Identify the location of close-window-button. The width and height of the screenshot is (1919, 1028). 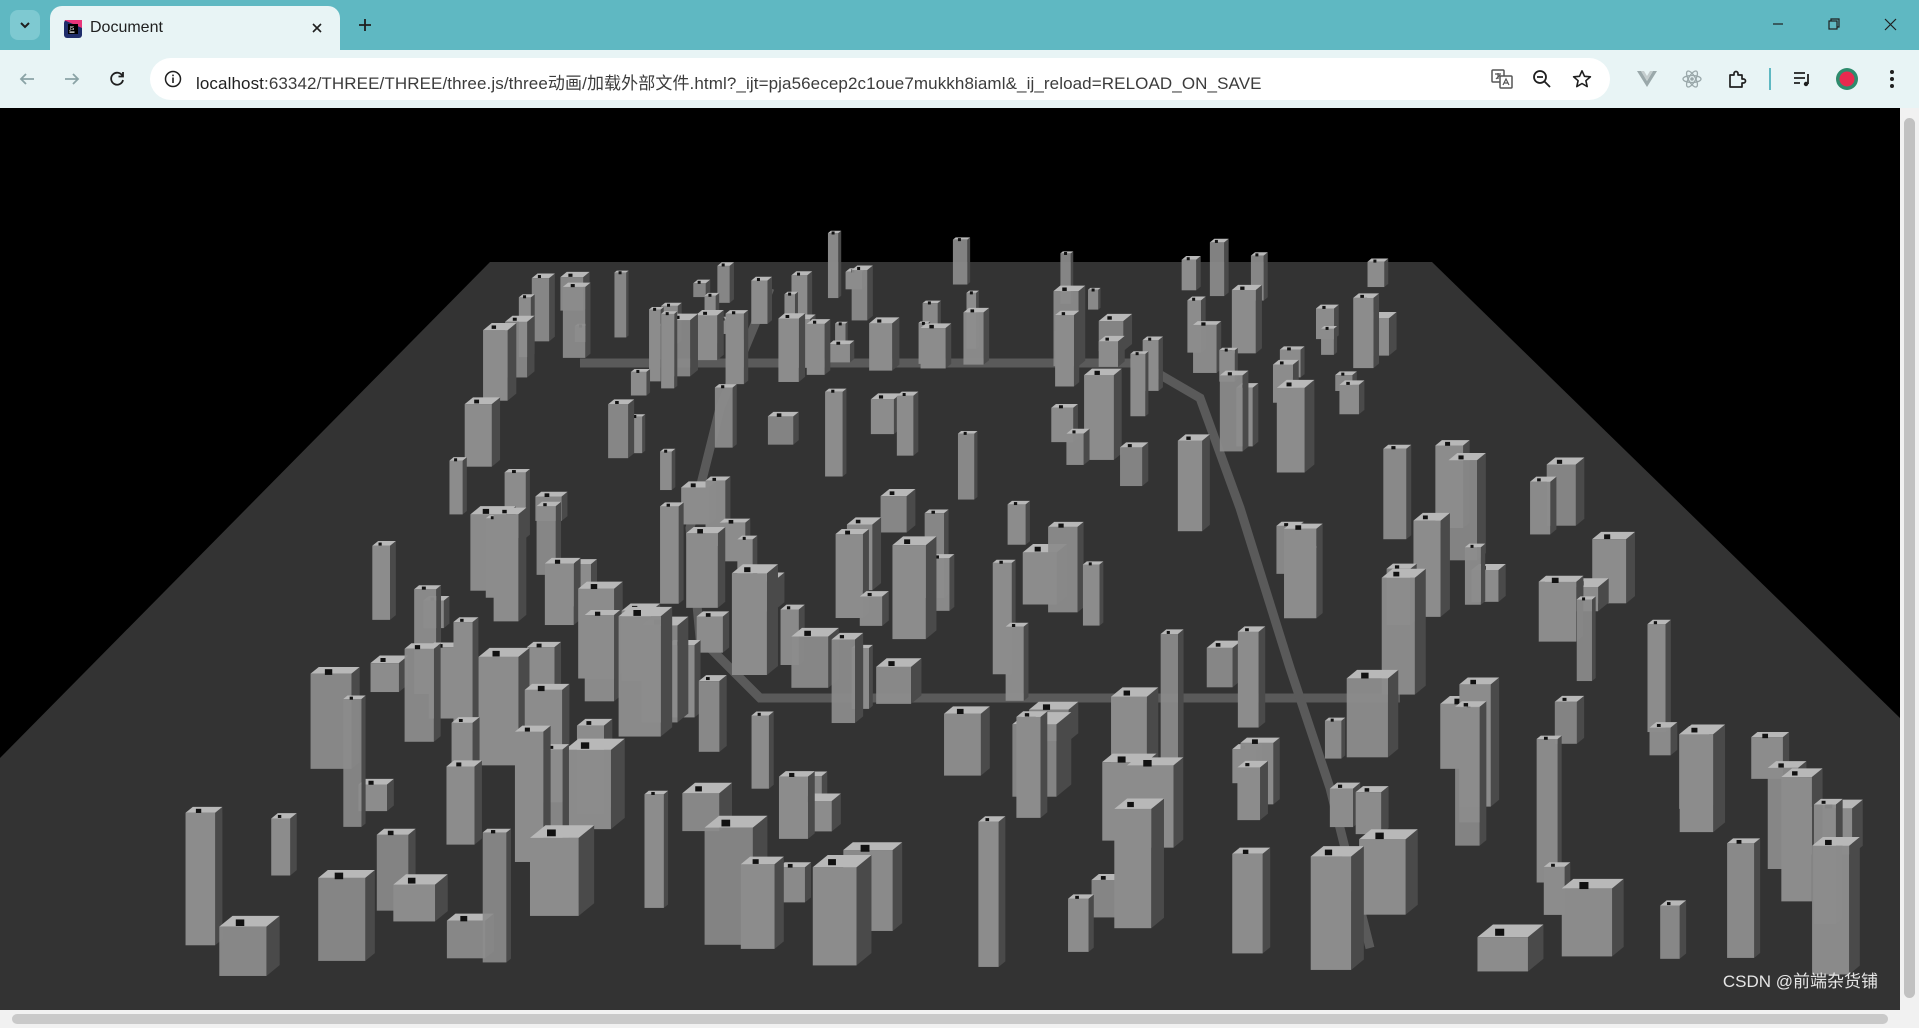
(1890, 24).